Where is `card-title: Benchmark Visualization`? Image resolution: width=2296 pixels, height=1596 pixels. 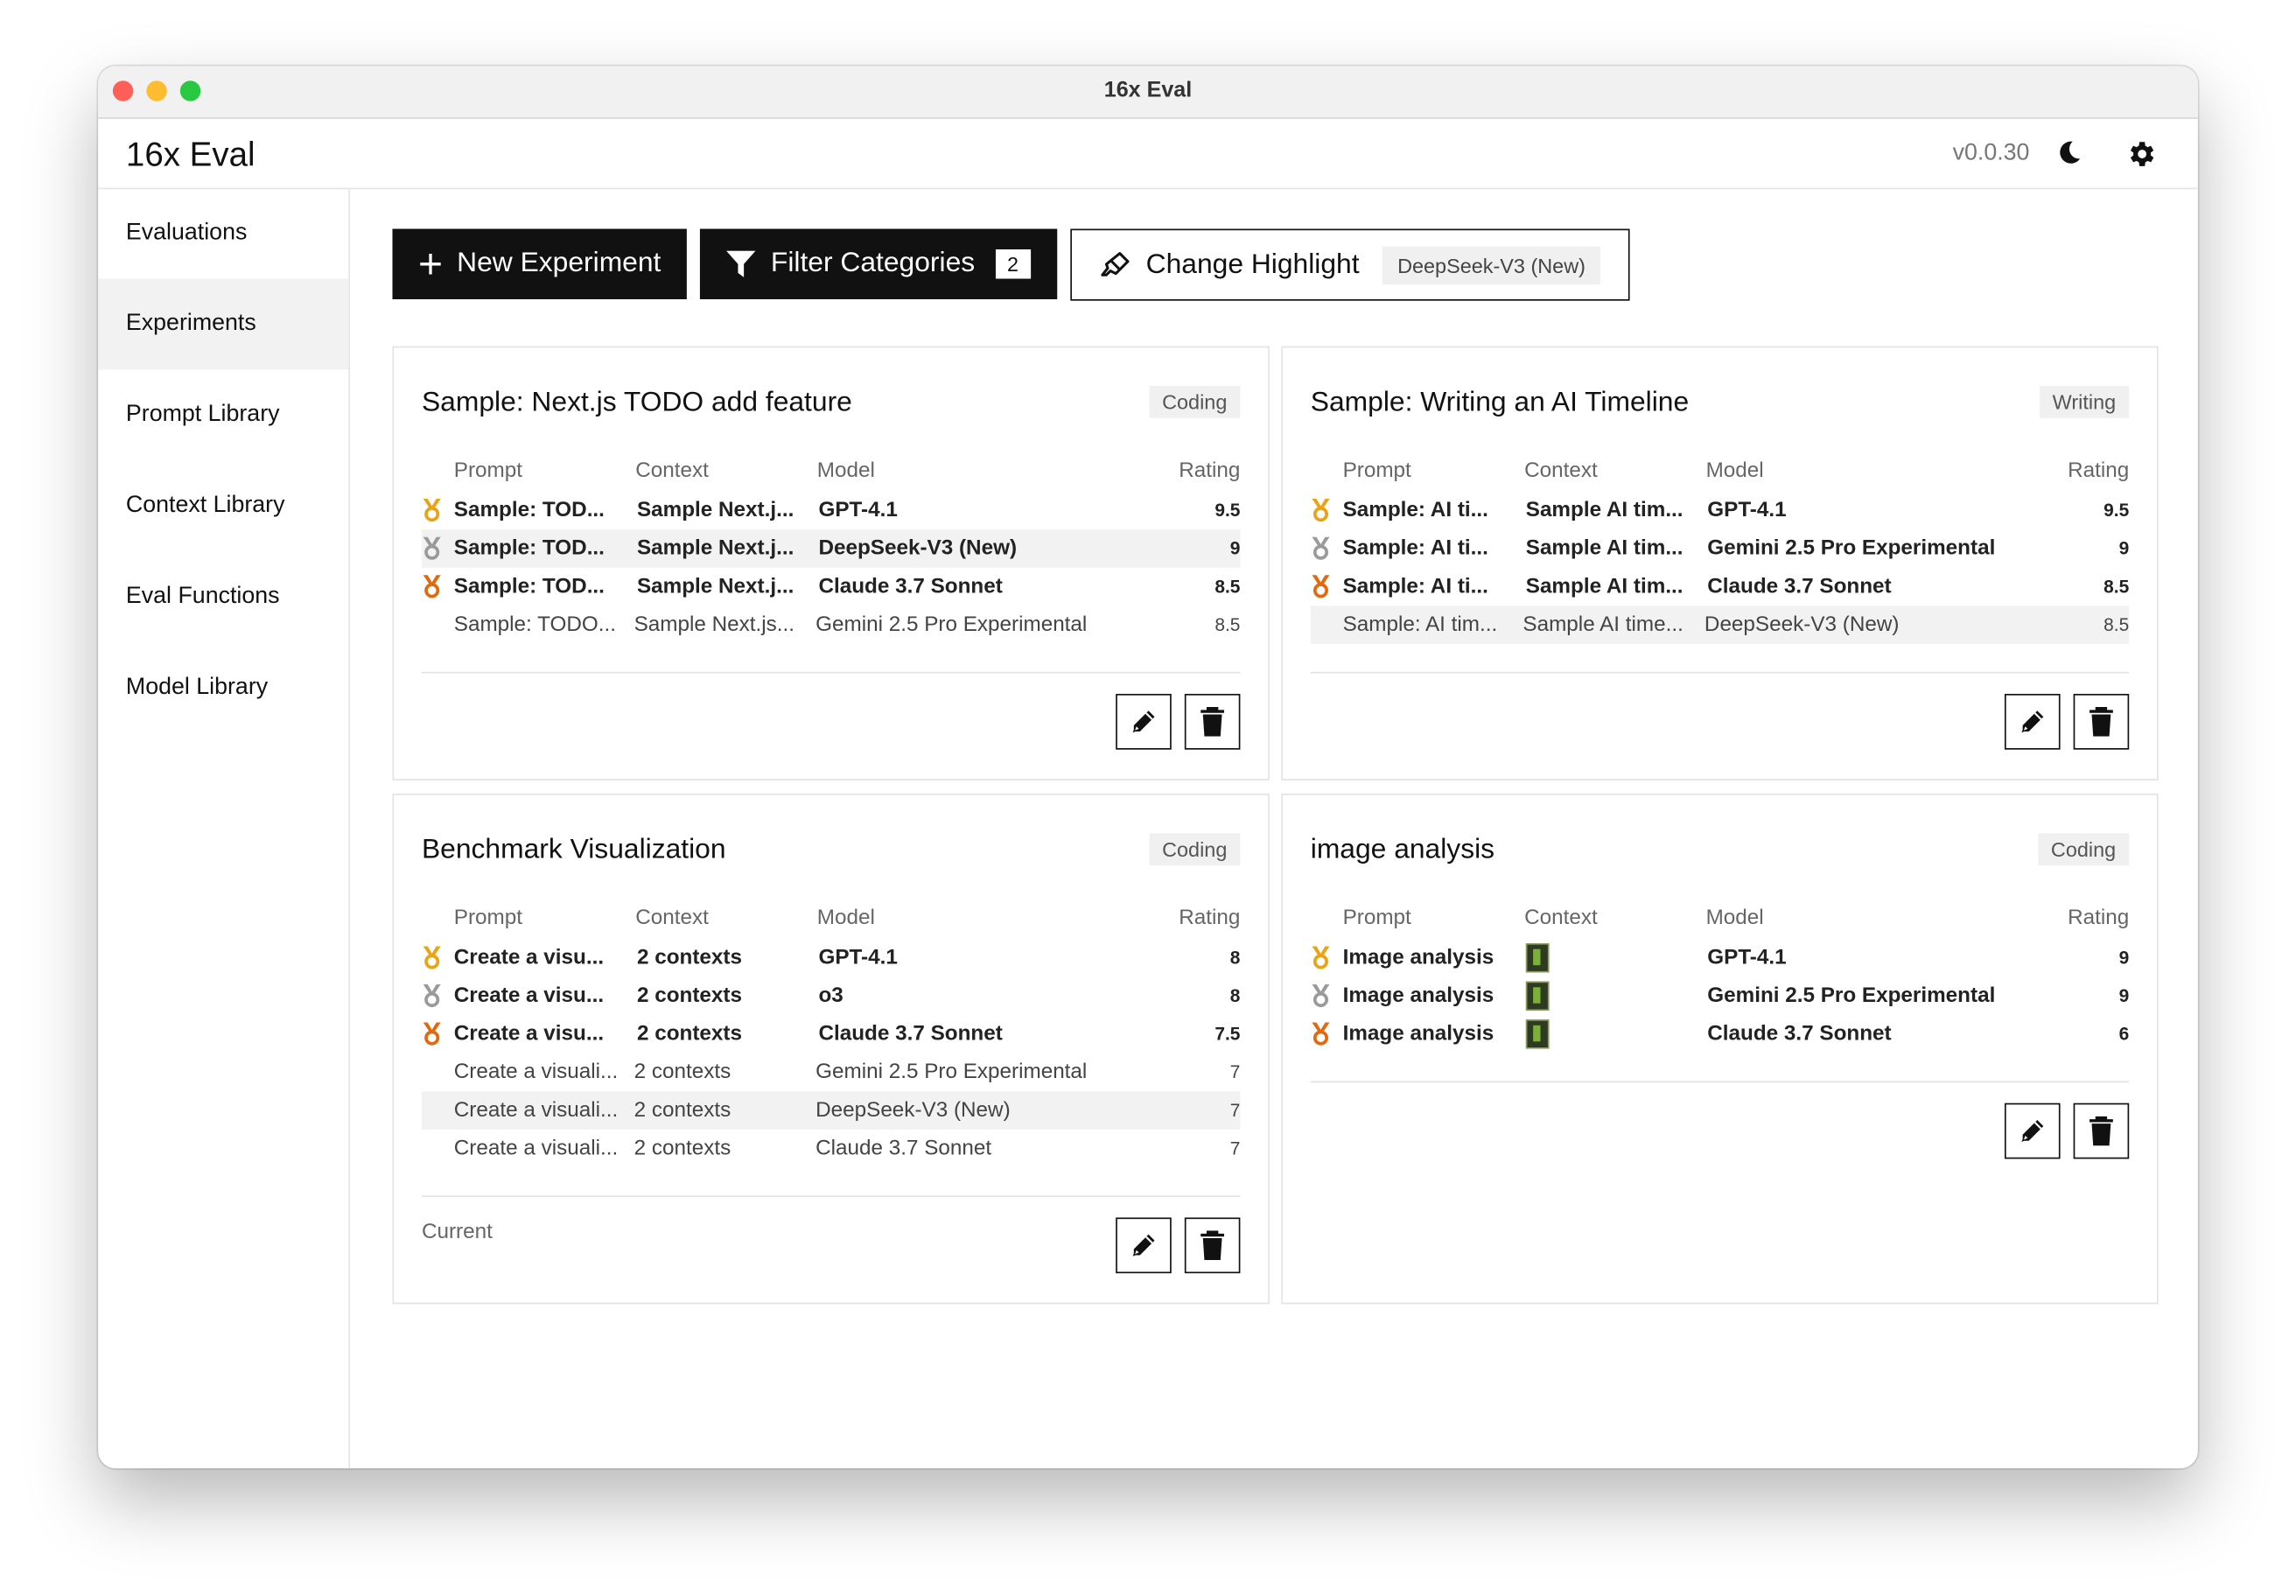 card-title: Benchmark Visualization is located at coordinates (573, 850).